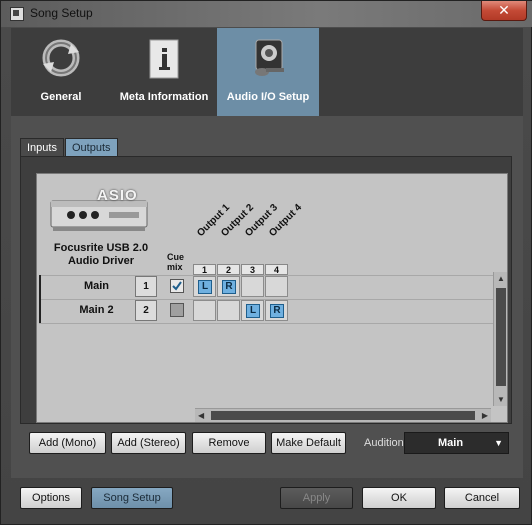 The width and height of the screenshot is (532, 525). I want to click on title-bar: Song Setup ✕, so click(266, 14).